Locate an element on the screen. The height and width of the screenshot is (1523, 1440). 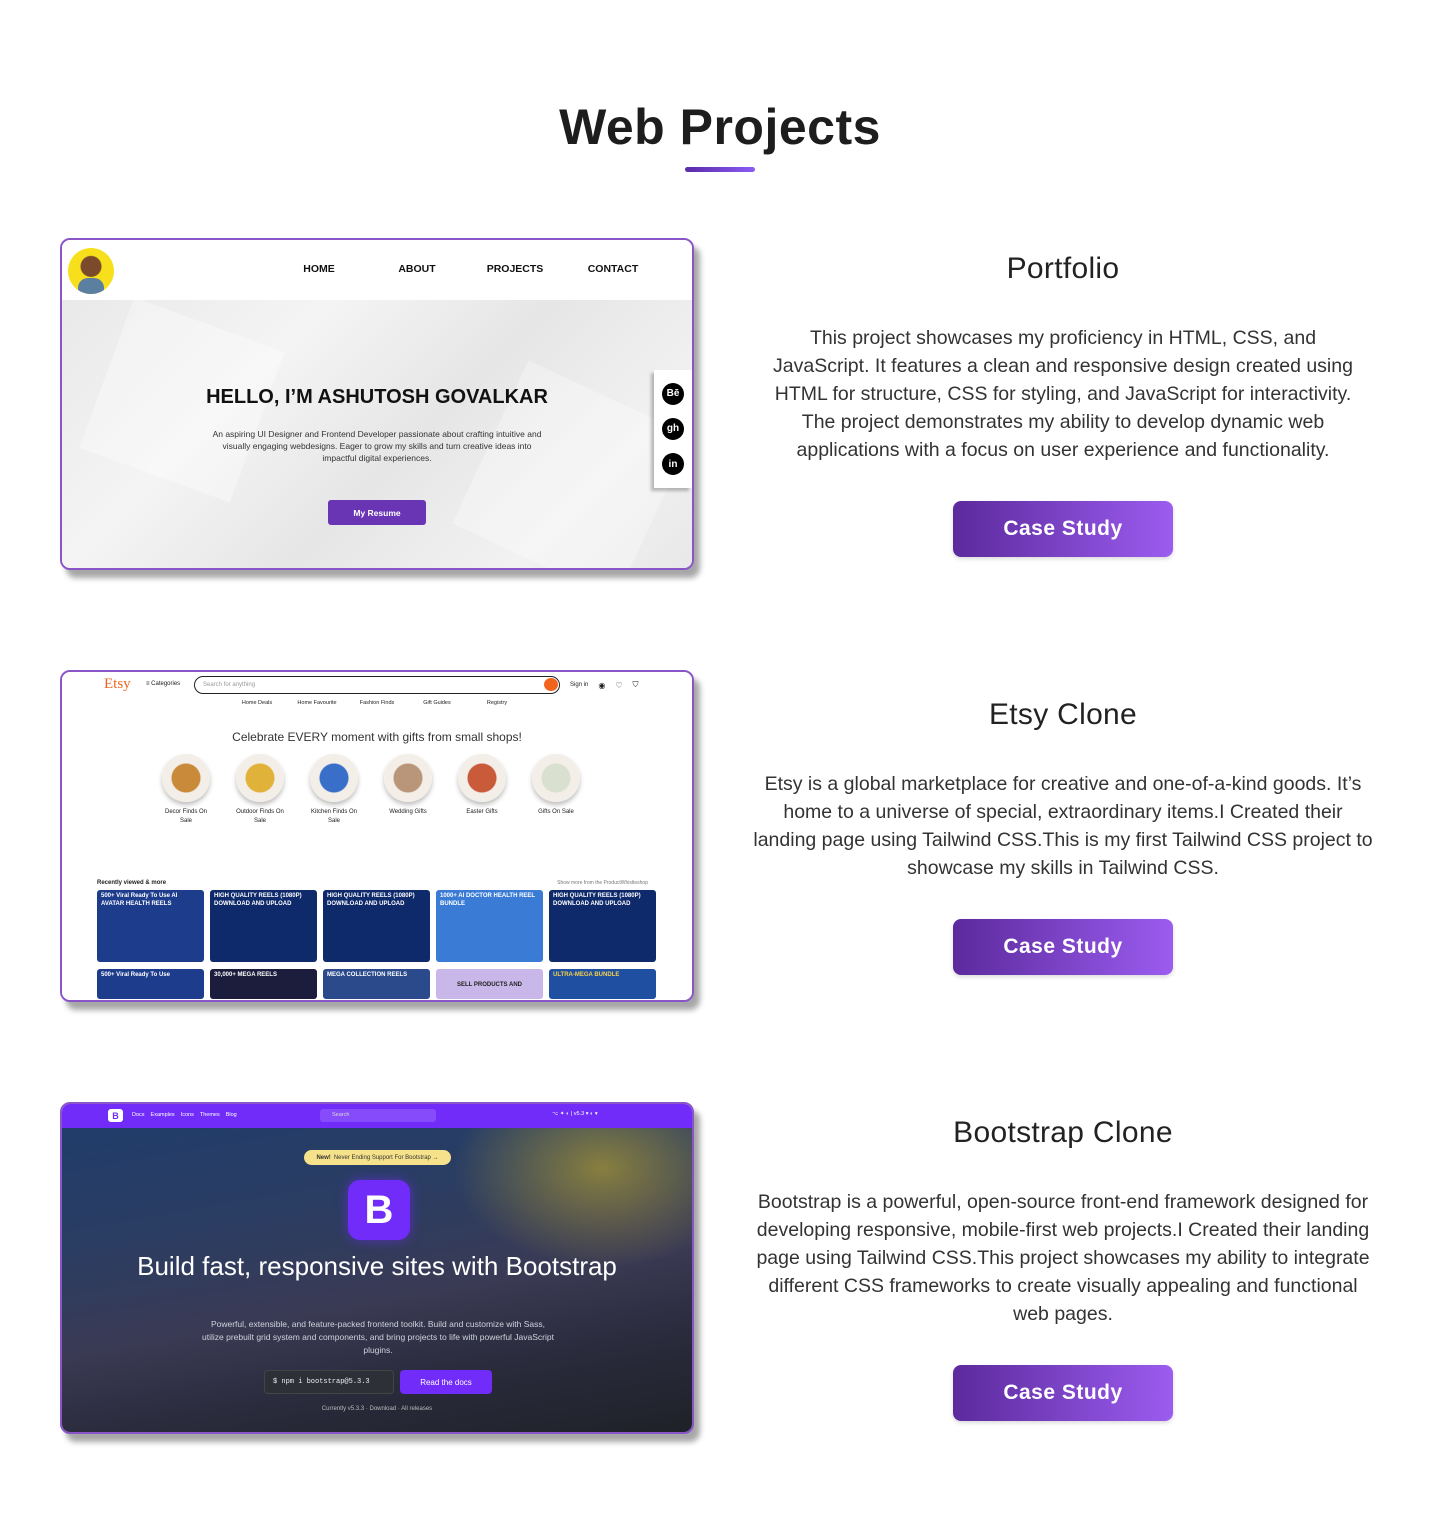
nav-icons: Icons is located at coordinates (187, 1115).